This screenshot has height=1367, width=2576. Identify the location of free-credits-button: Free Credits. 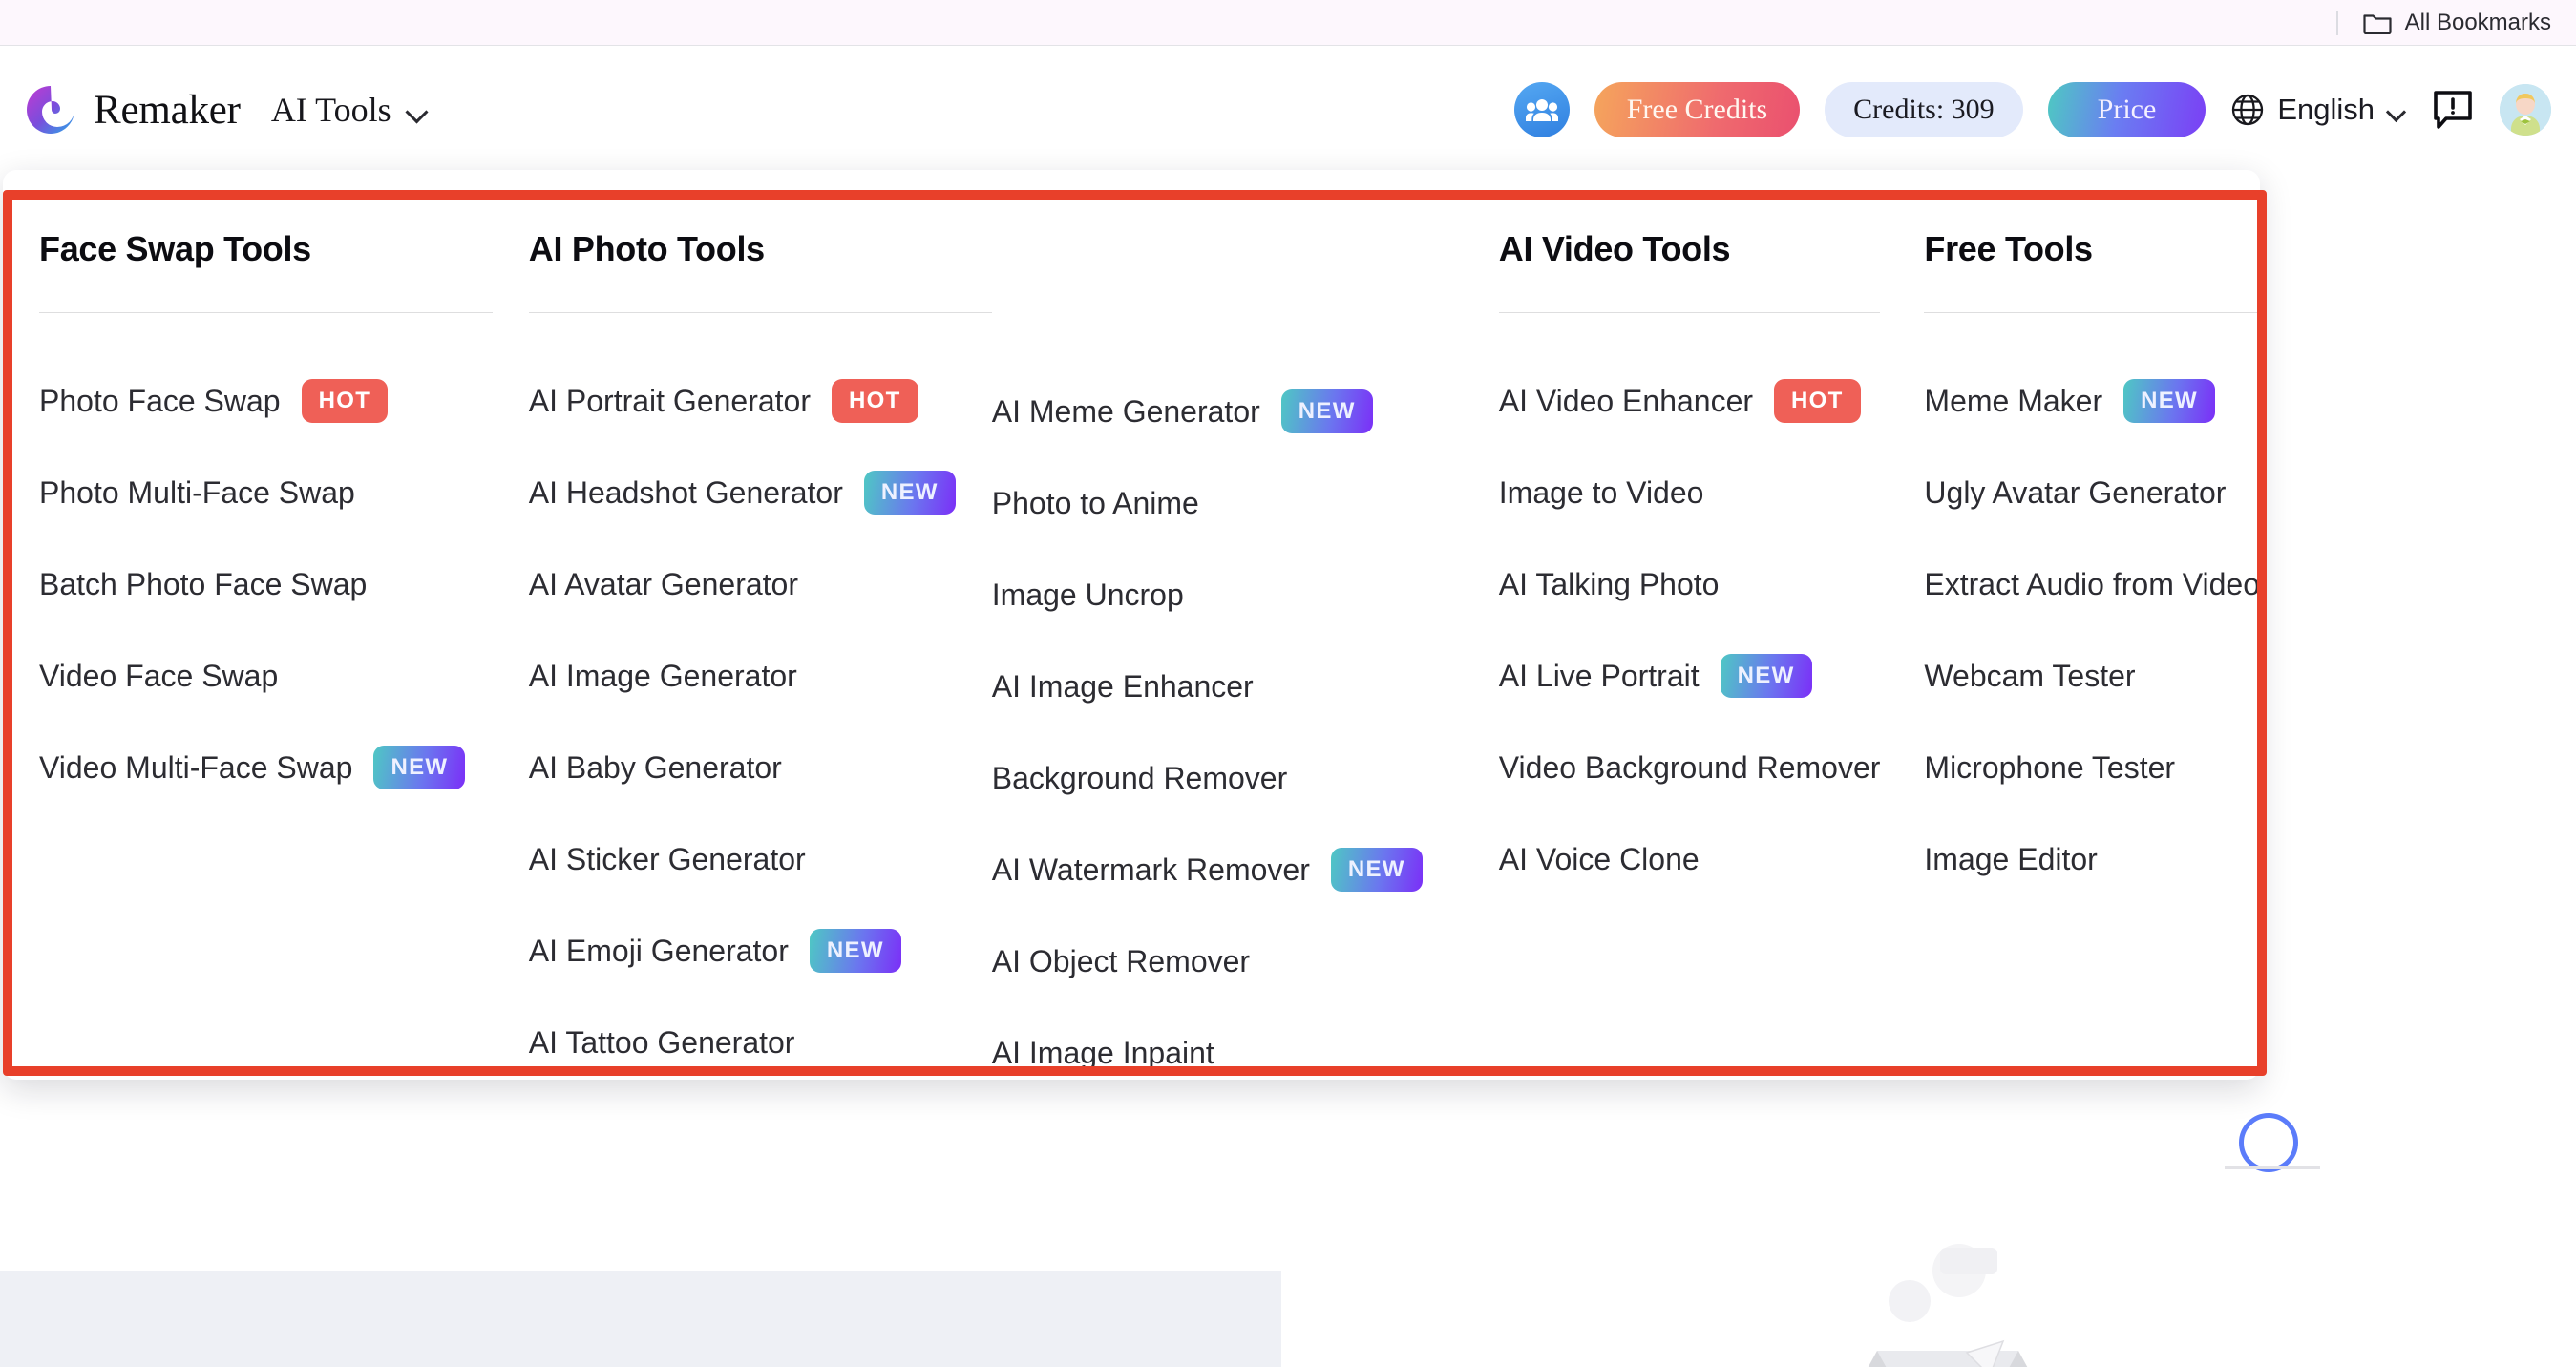
(1697, 109).